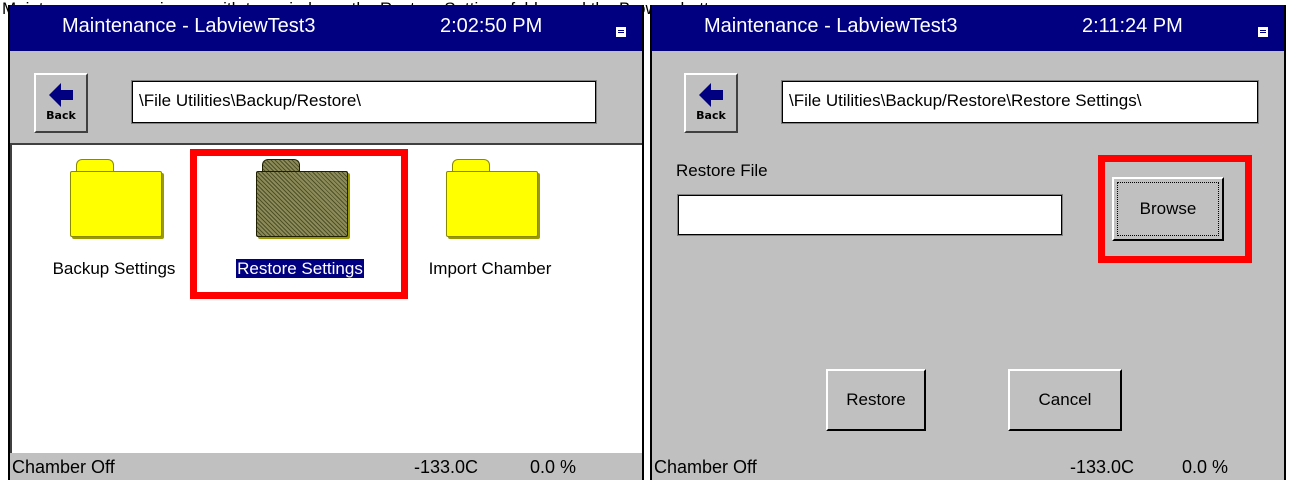 Image resolution: width=1291 pixels, height=480 pixels. Describe the element at coordinates (1132, 26) in the screenshot. I see `clock: 2:11:24 PM` at that location.